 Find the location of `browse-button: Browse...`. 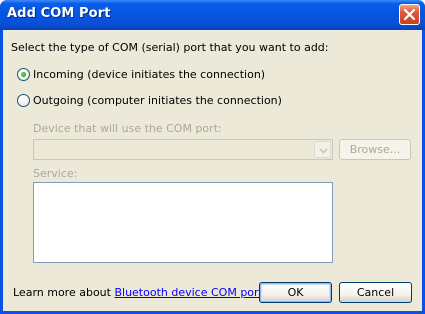

browse-button: Browse... is located at coordinates (375, 149).